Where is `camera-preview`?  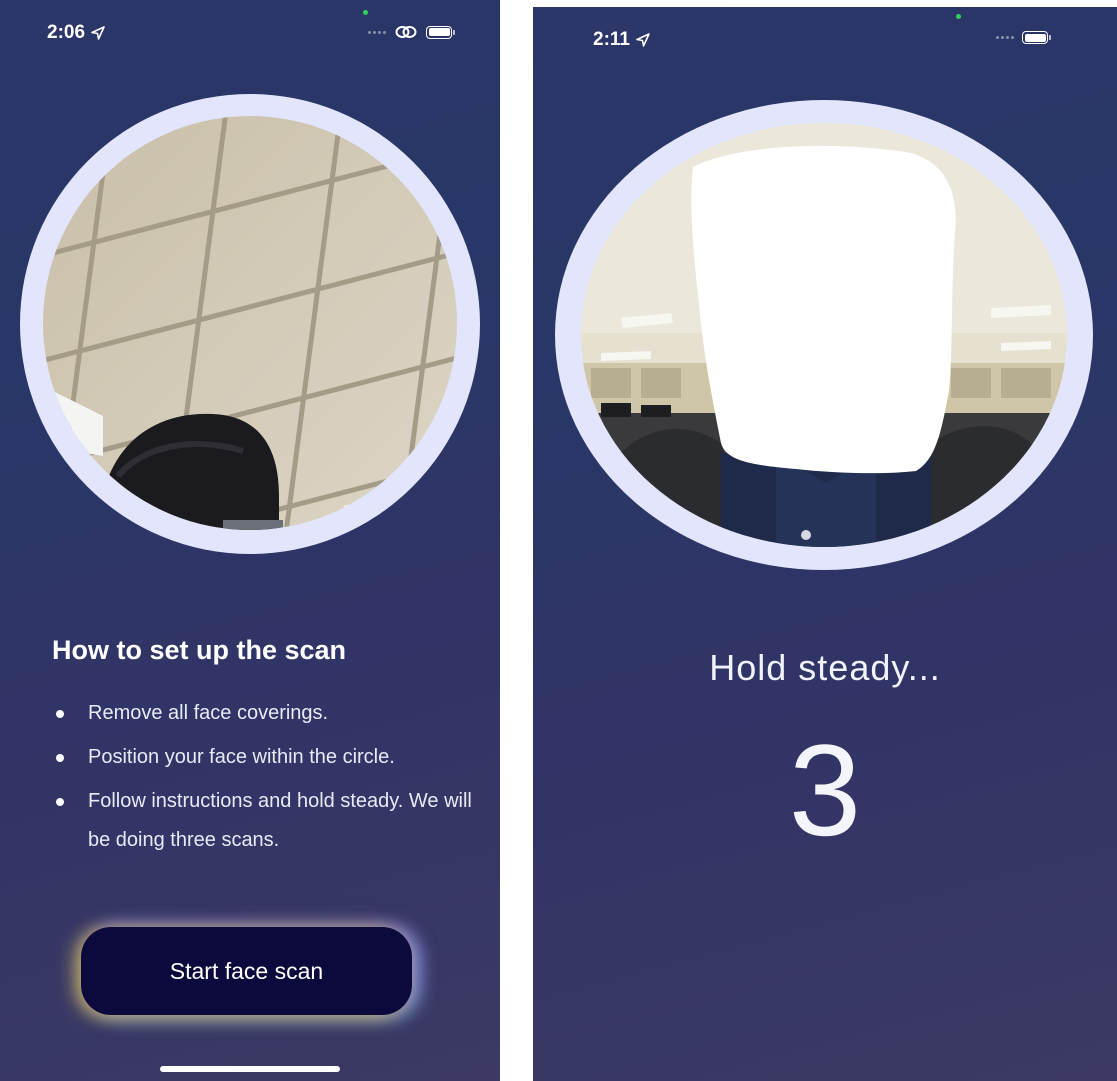
camera-preview is located at coordinates (250, 323).